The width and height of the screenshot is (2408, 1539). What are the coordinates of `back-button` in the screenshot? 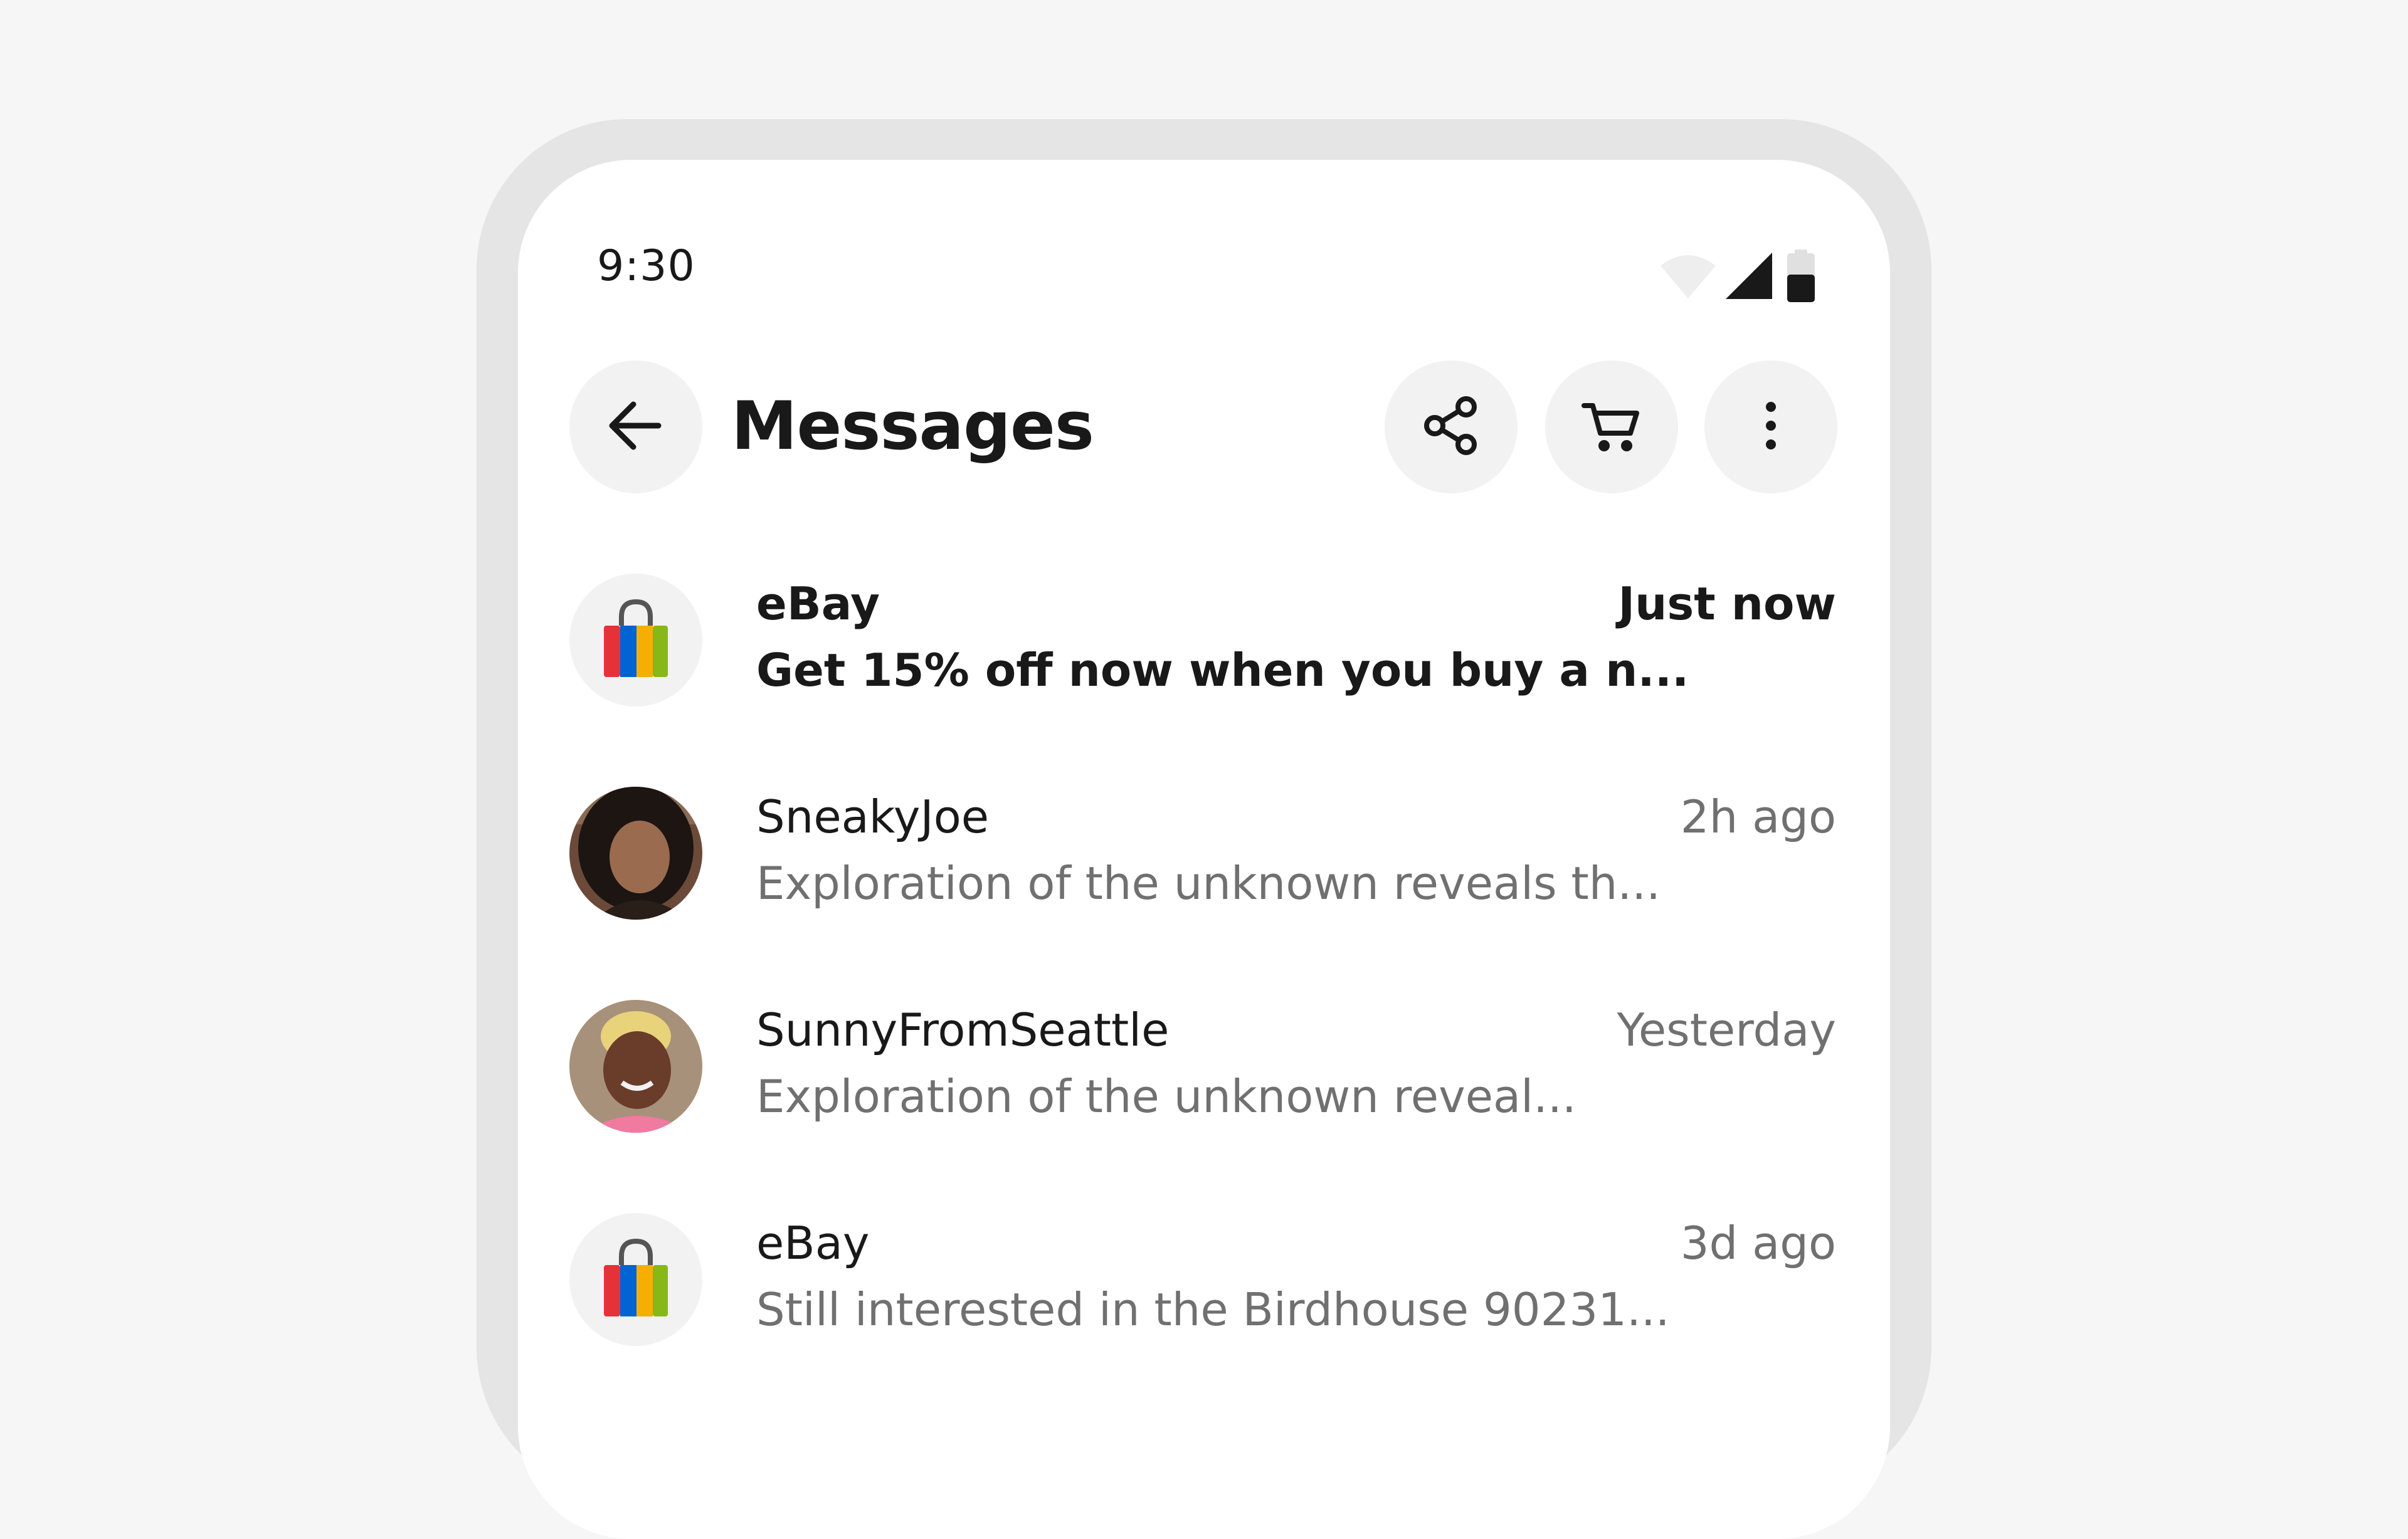 It's located at (635, 426).